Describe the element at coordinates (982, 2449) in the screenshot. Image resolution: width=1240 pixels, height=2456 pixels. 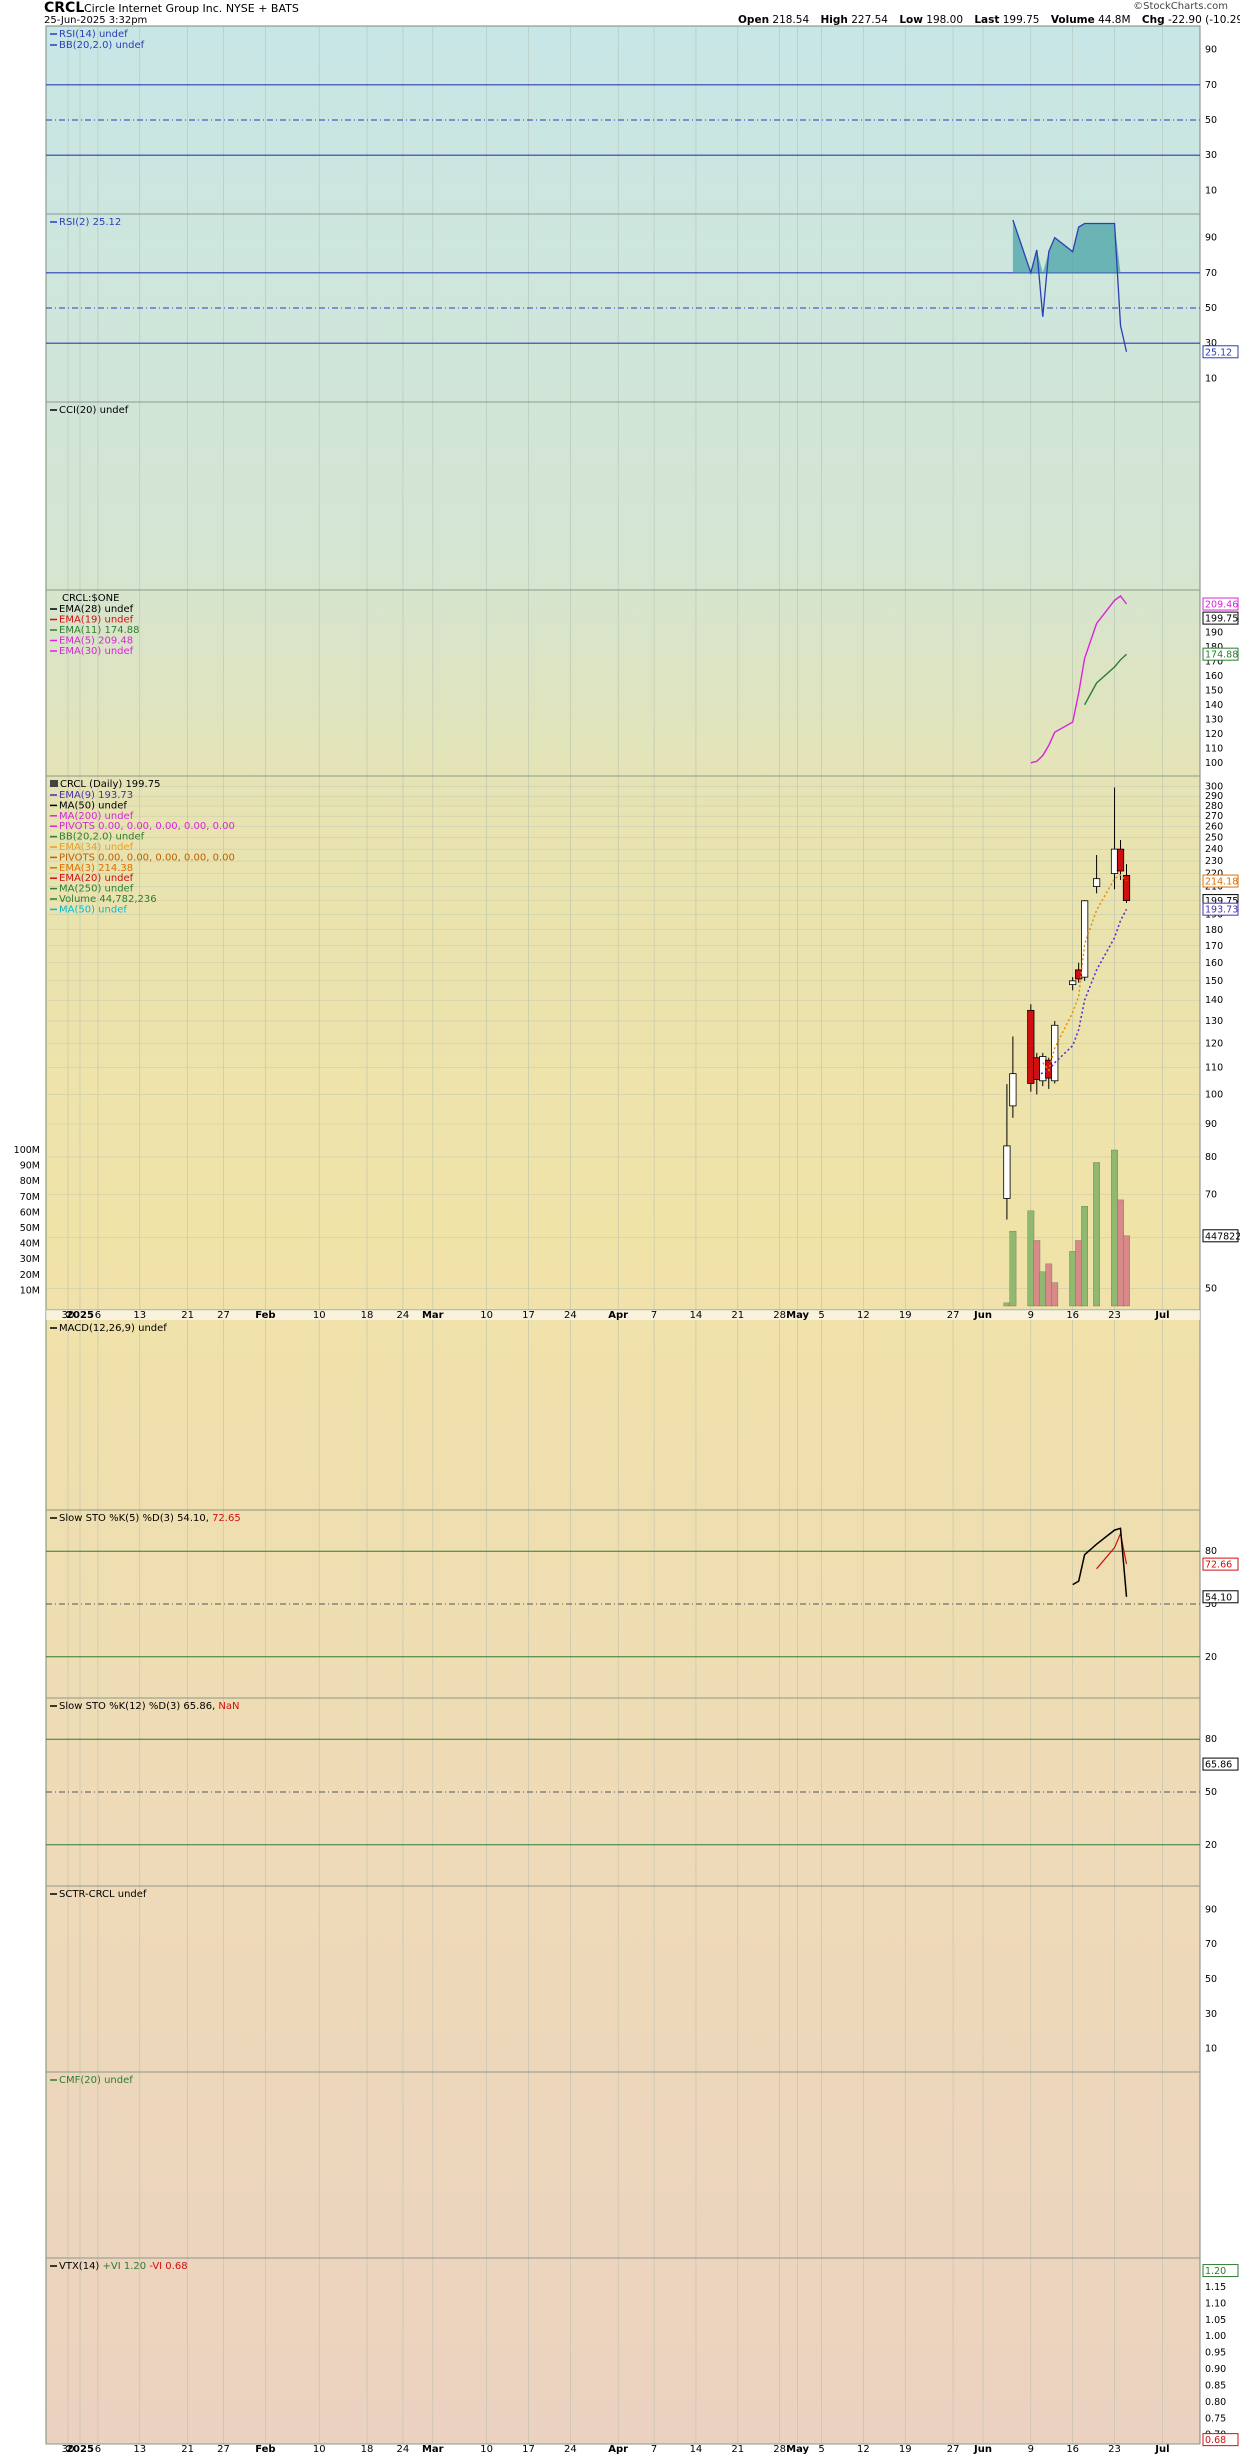
I see `x-tick-label: Jun` at that location.